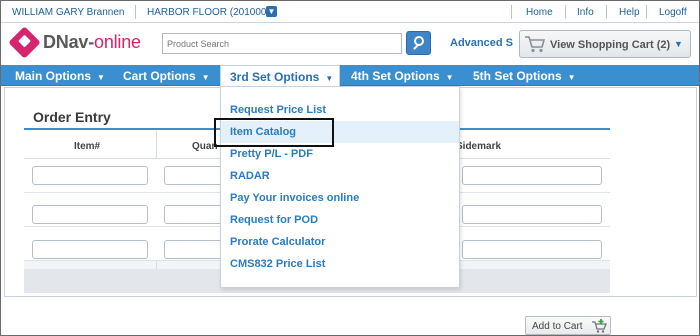  I want to click on advanced-search-link: Advanced S, so click(481, 43).